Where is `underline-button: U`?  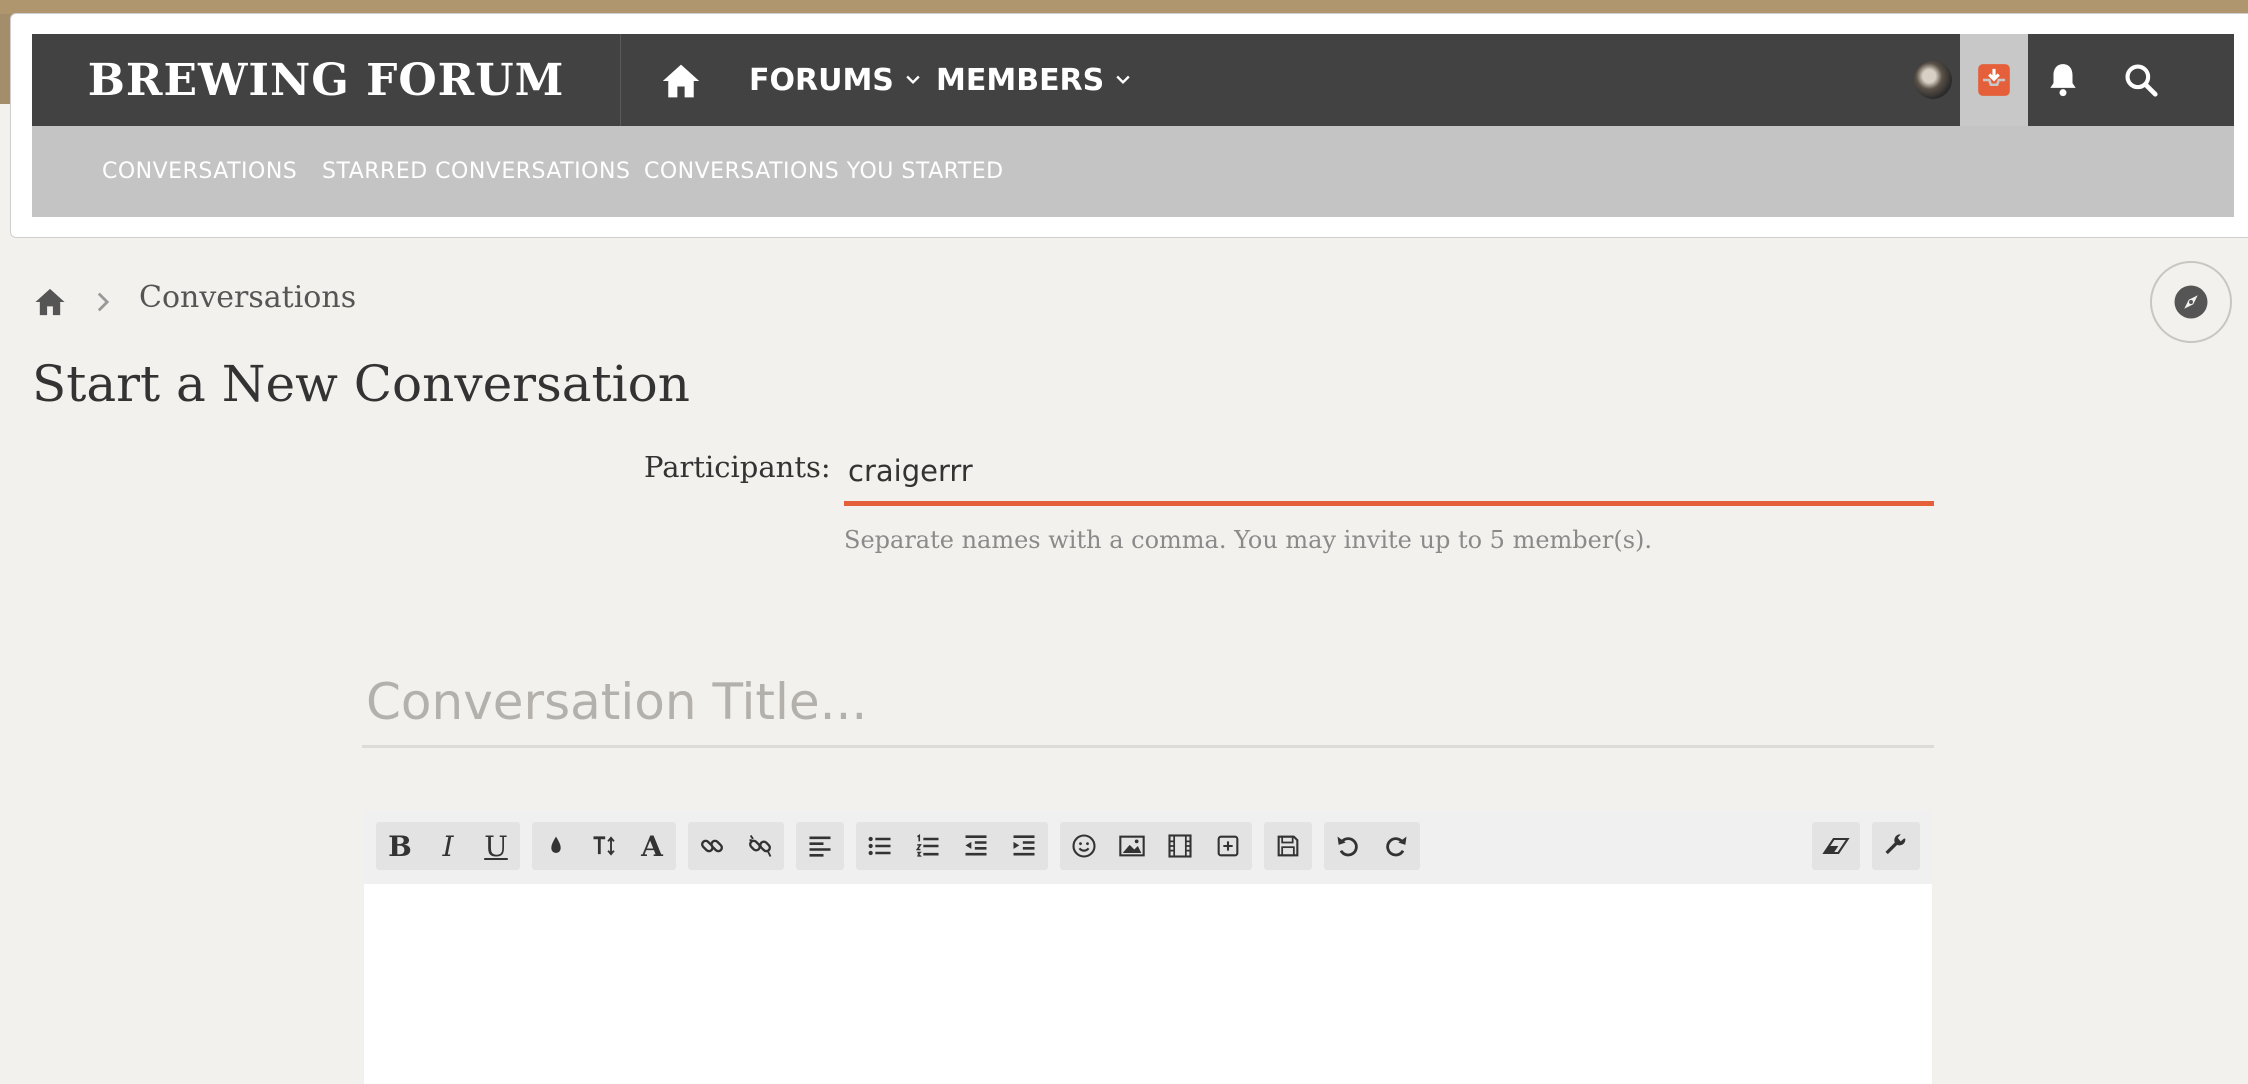 underline-button: U is located at coordinates (496, 846).